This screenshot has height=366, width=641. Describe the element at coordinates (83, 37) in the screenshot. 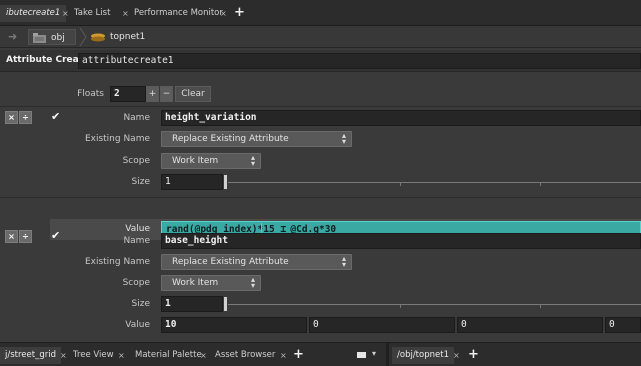

I see `breadcrumb-separator-icon` at that location.